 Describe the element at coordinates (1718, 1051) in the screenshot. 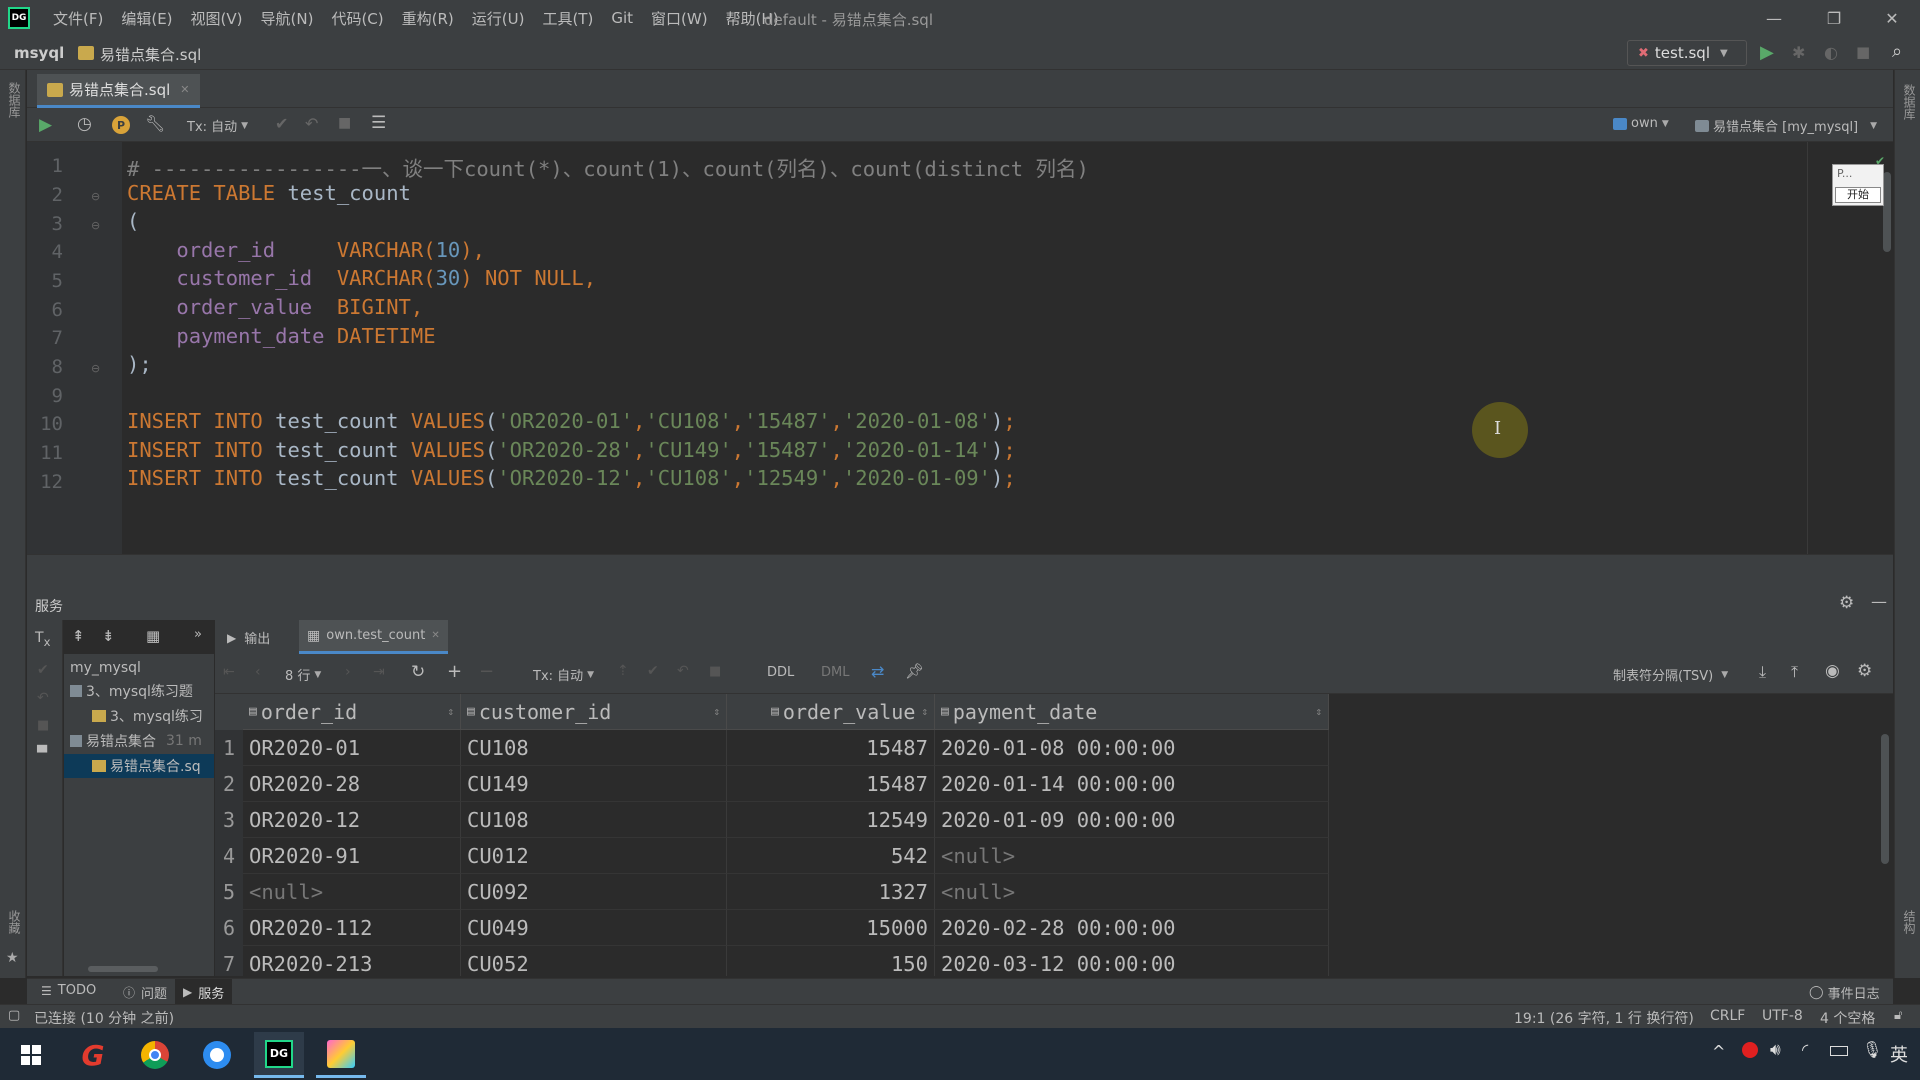

I see `tray-expand-icon: ^` at that location.